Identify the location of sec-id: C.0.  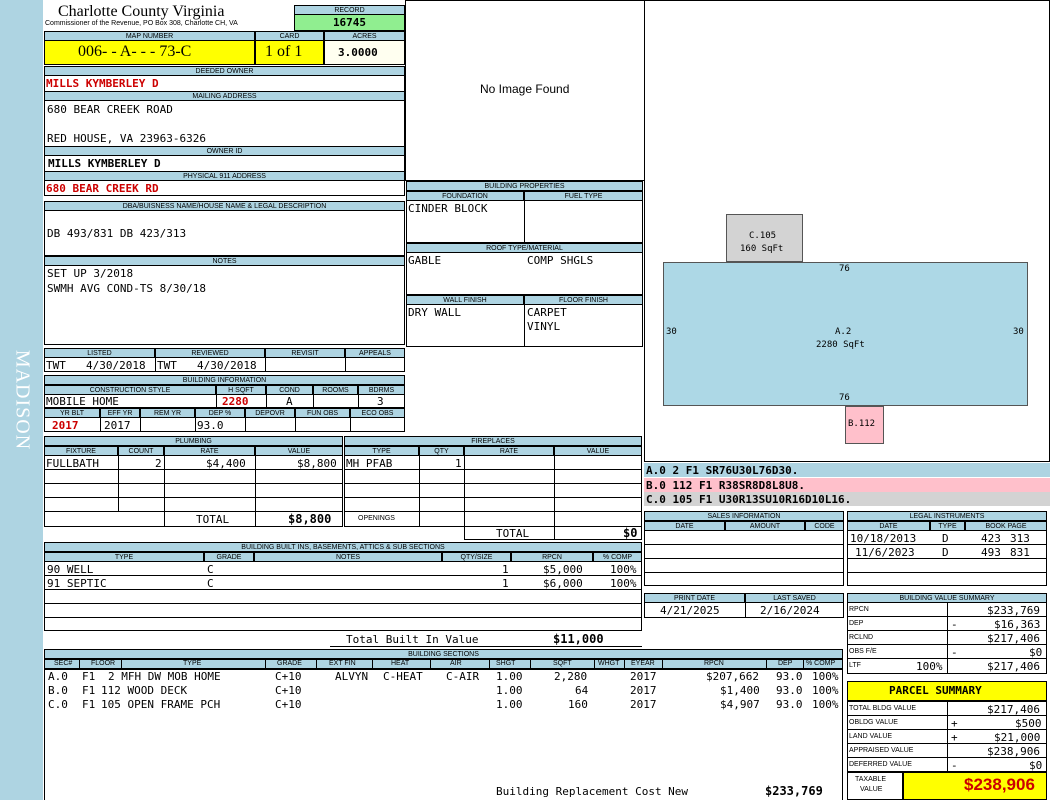
(58, 704).